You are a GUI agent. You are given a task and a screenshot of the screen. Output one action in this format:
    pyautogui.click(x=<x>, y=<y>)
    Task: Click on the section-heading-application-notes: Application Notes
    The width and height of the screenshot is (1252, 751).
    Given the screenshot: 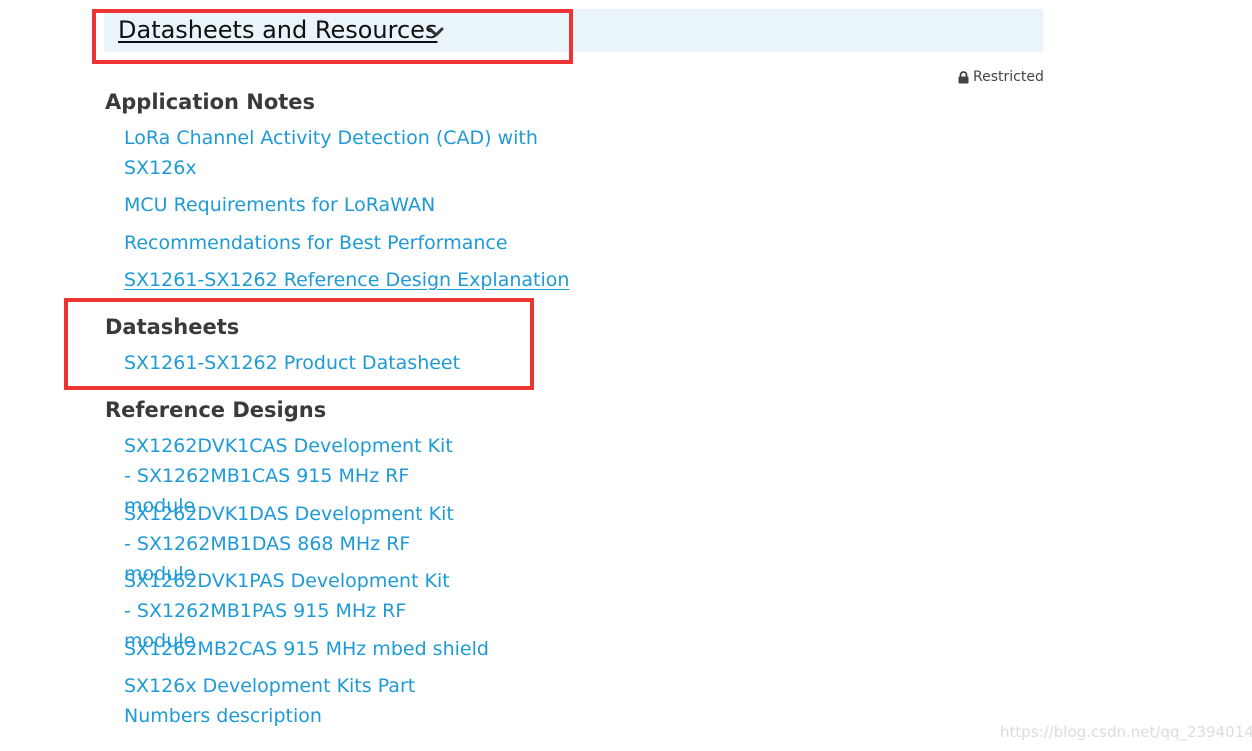 What is the action you would take?
    pyautogui.click(x=210, y=102)
    